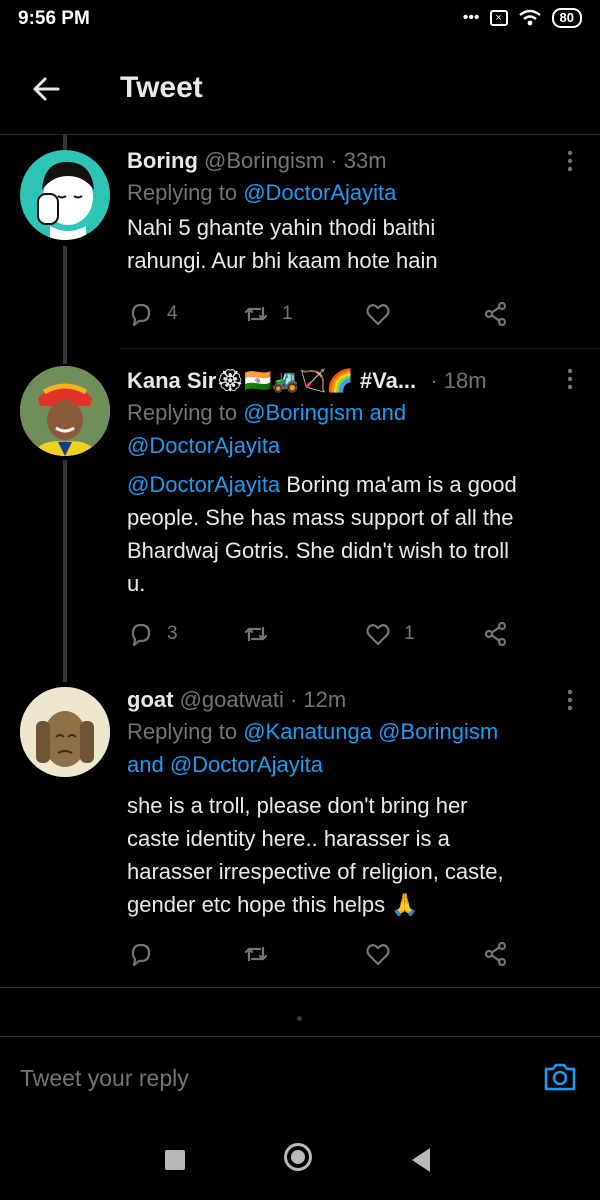 The height and width of the screenshot is (1200, 600). I want to click on home-icon, so click(298, 1157).